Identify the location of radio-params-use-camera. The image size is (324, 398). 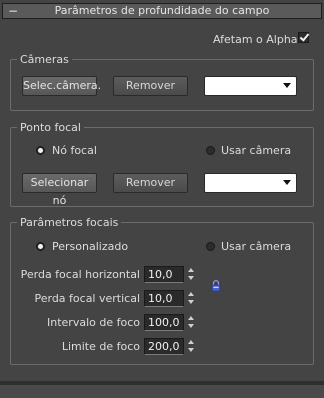
(210, 246).